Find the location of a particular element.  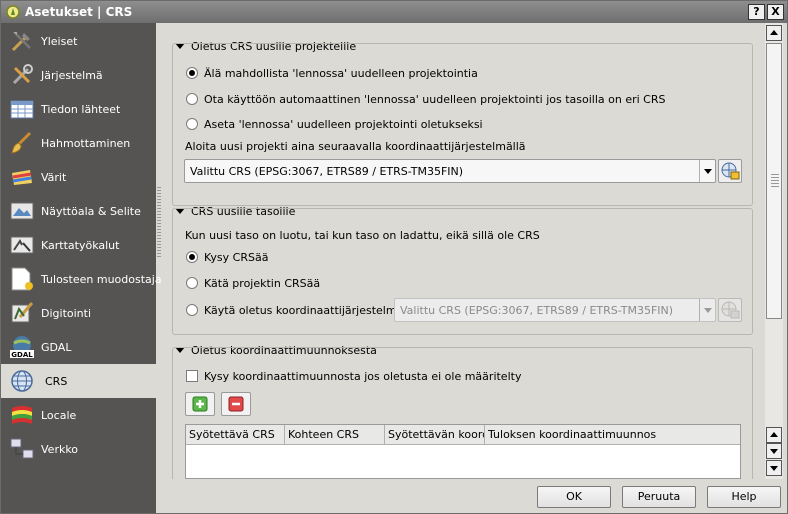

remove-transform-button is located at coordinates (236, 404).